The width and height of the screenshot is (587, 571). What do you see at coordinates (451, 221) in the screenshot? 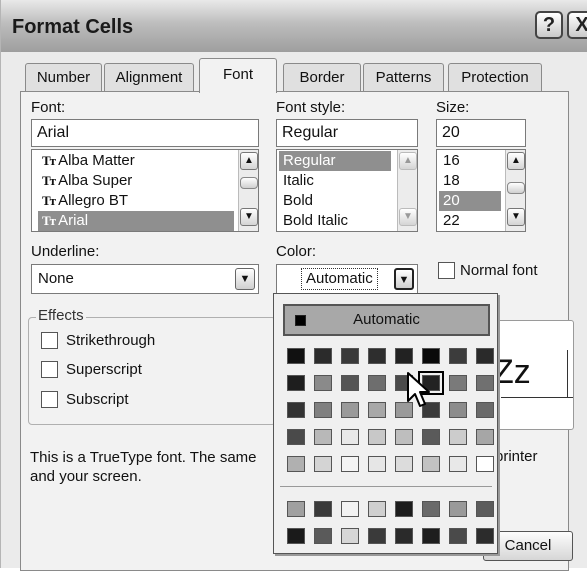
I see `size-item: 22` at bounding box center [451, 221].